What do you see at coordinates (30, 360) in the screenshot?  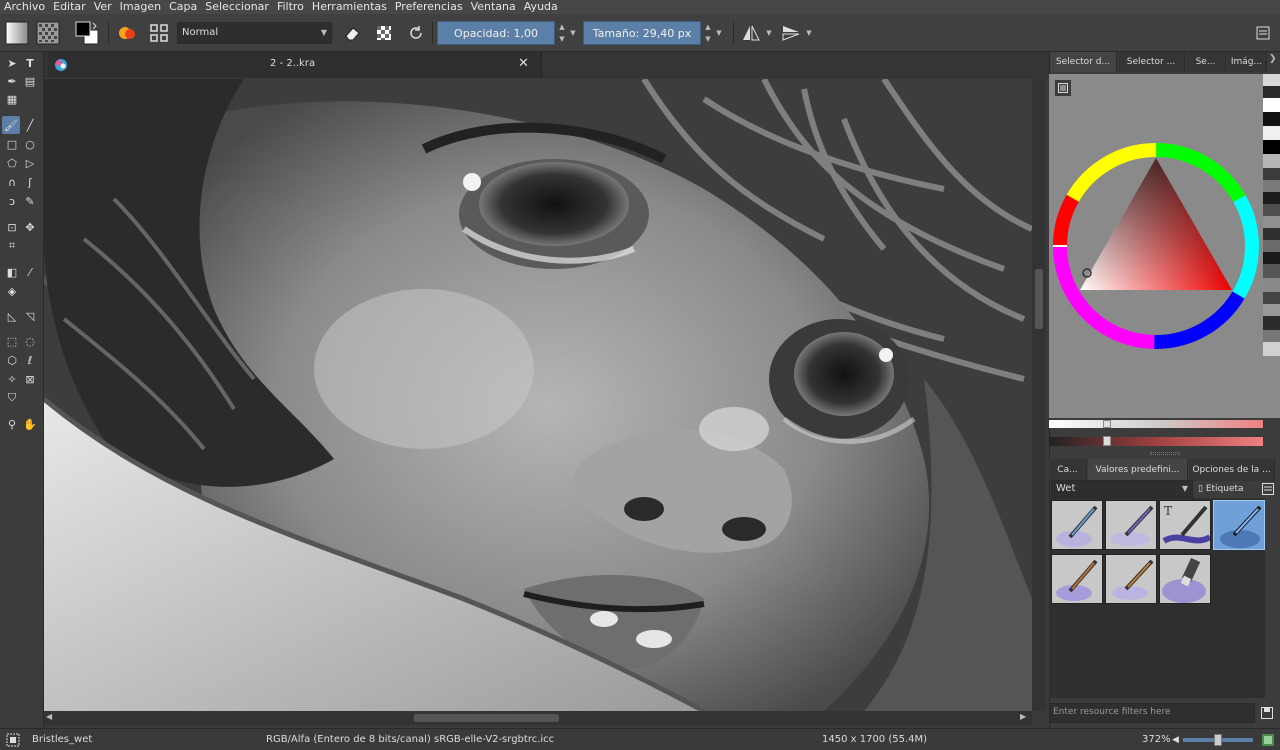 I see `freehand-select-tool: ℓ` at bounding box center [30, 360].